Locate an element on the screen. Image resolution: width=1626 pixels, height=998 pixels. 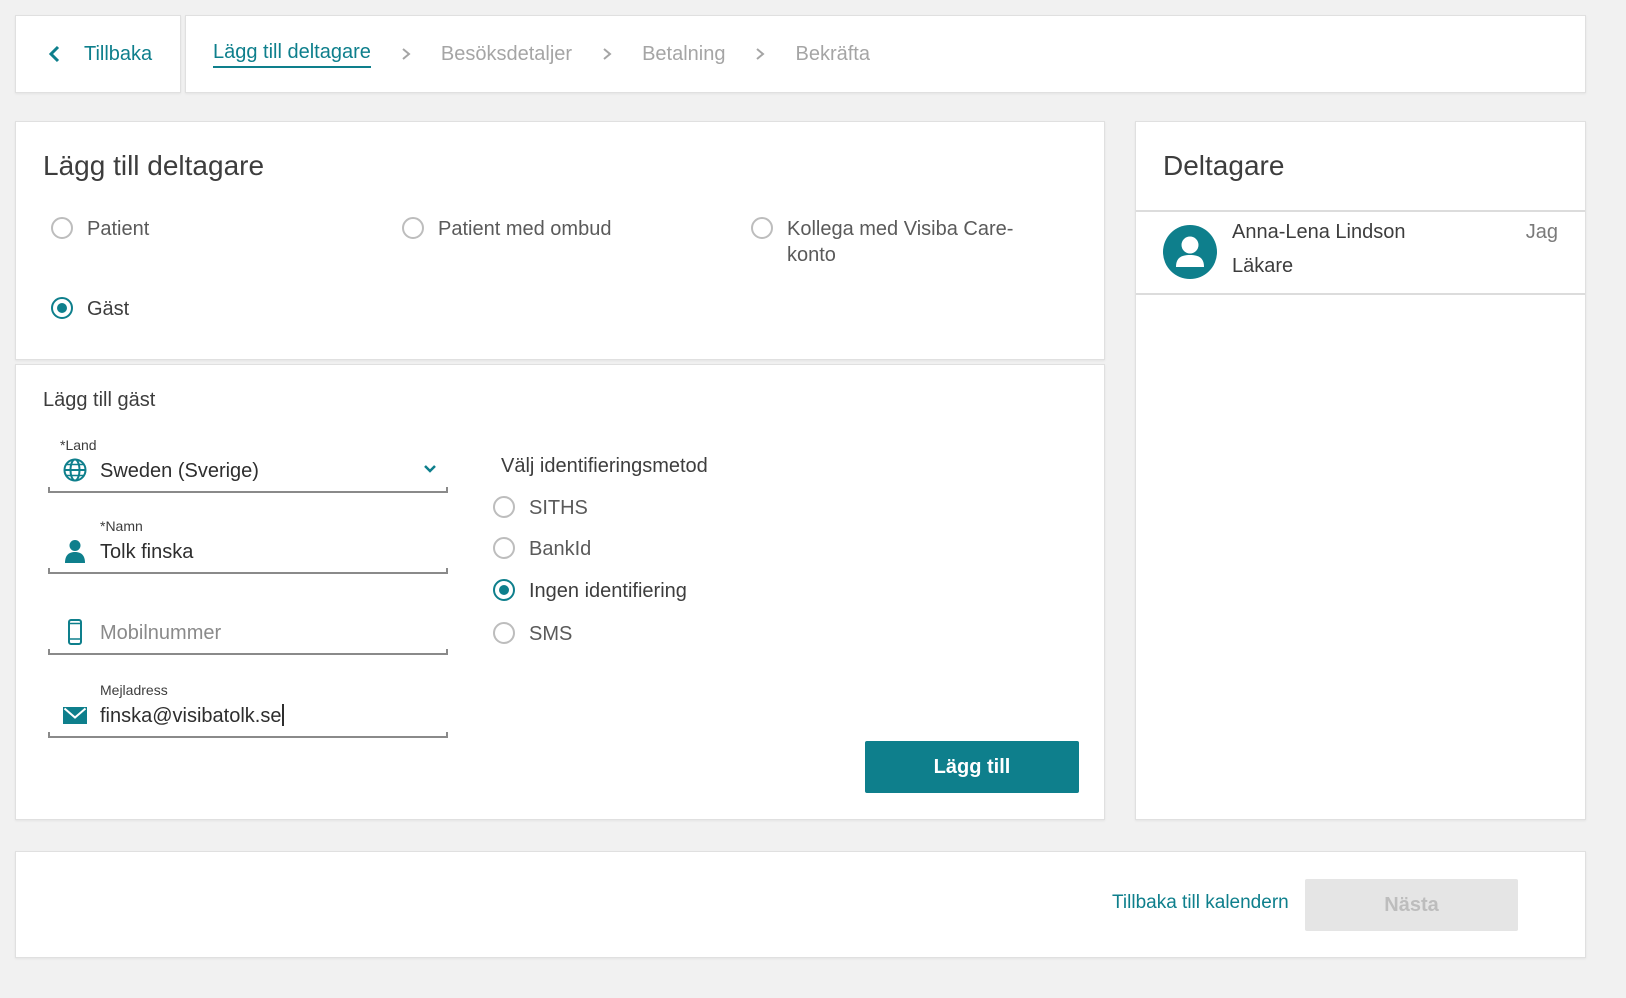
next-button: Nästa is located at coordinates (1411, 905).